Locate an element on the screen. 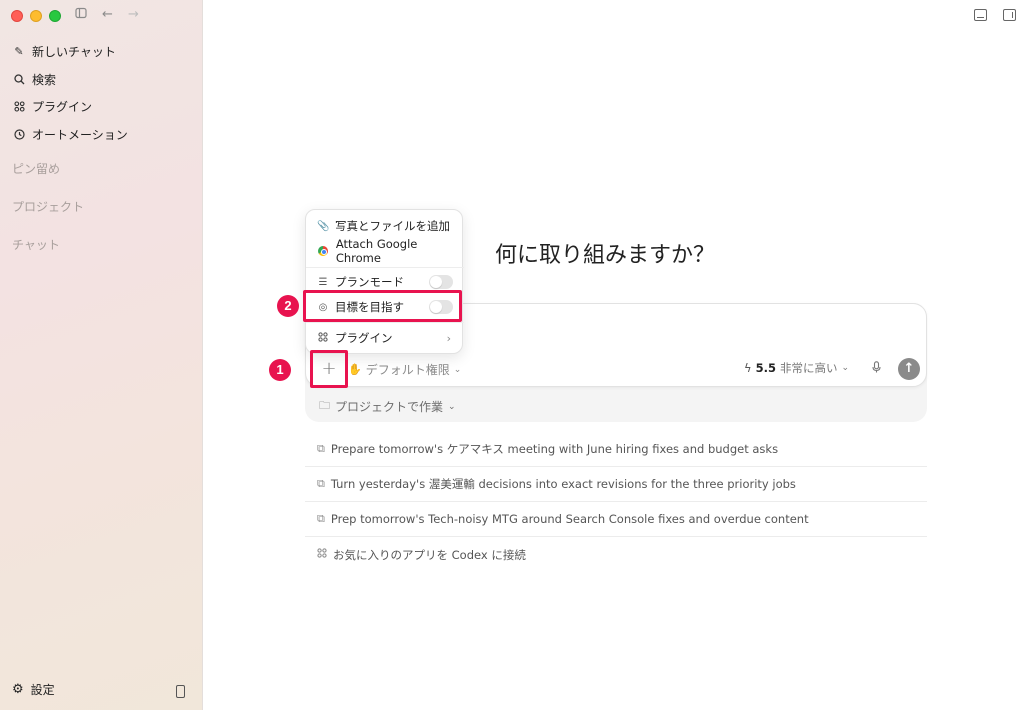 The width and height of the screenshot is (1024, 710). sidebar-item-new-chat: ✎ 新しいチャット is located at coordinates (101, 52).